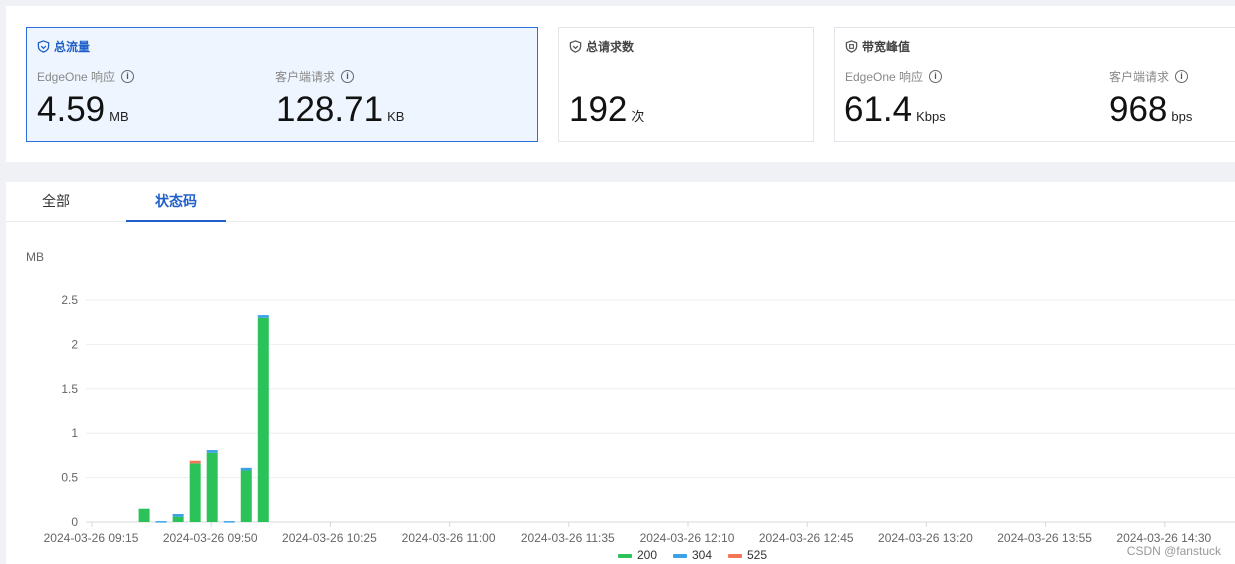  What do you see at coordinates (878, 109) in the screenshot?
I see `metric-number: 61.4` at bounding box center [878, 109].